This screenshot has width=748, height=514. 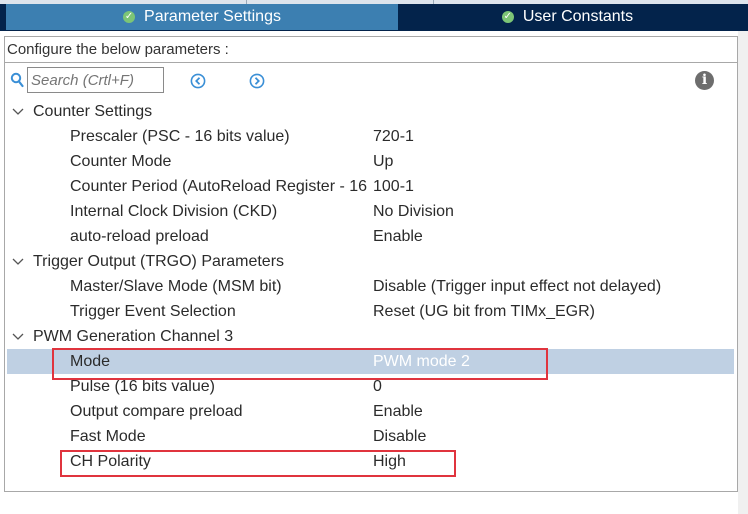 What do you see at coordinates (180, 136) in the screenshot?
I see `param-label: Prescaler (PSC - 16 bits value)` at bounding box center [180, 136].